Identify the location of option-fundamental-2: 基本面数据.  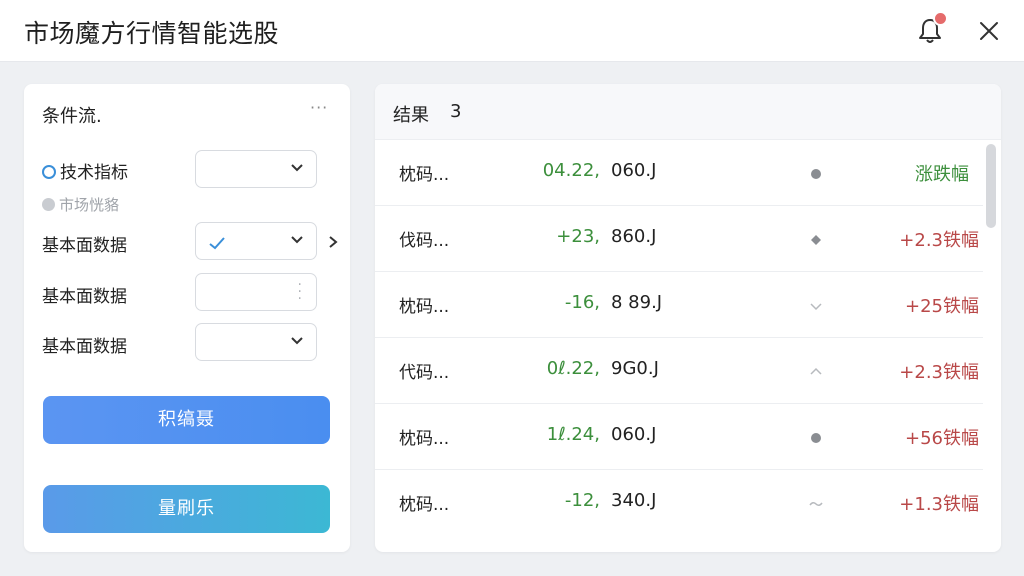
(84, 294).